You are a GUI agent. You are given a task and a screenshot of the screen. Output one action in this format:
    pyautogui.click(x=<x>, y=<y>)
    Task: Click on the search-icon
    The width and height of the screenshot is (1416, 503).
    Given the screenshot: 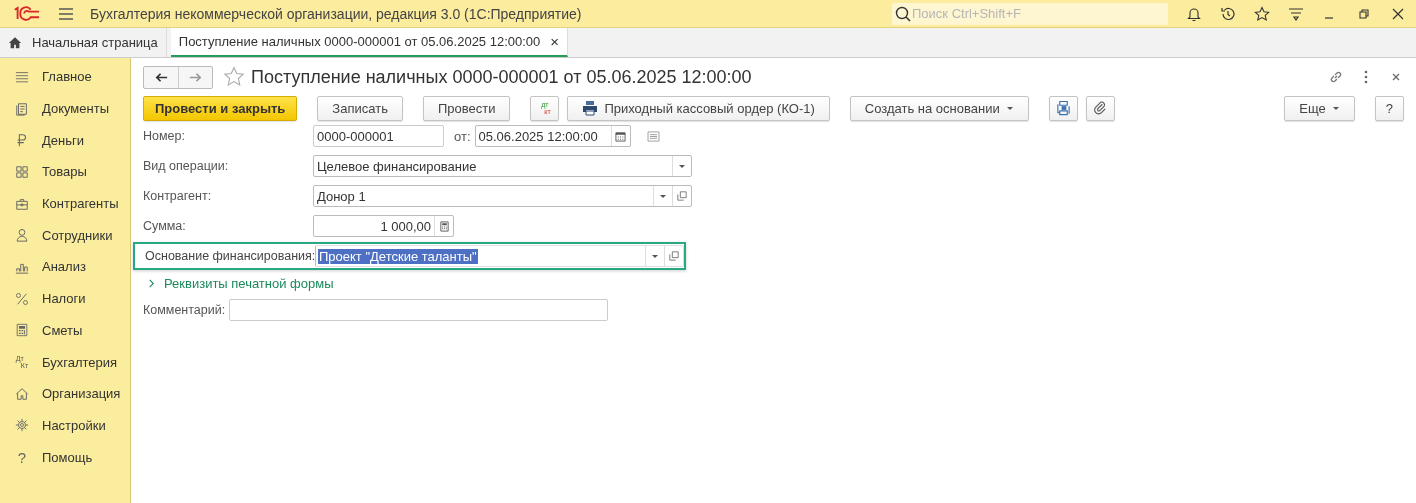 What is the action you would take?
    pyautogui.click(x=903, y=13)
    